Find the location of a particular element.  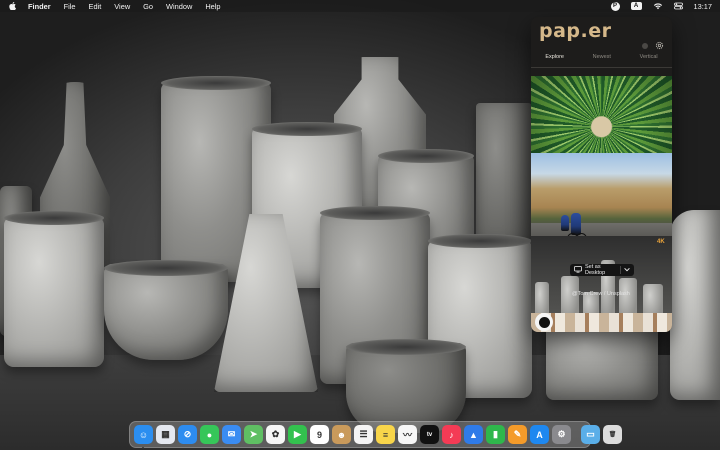

keynote-icon: ▲ is located at coordinates (473, 434).